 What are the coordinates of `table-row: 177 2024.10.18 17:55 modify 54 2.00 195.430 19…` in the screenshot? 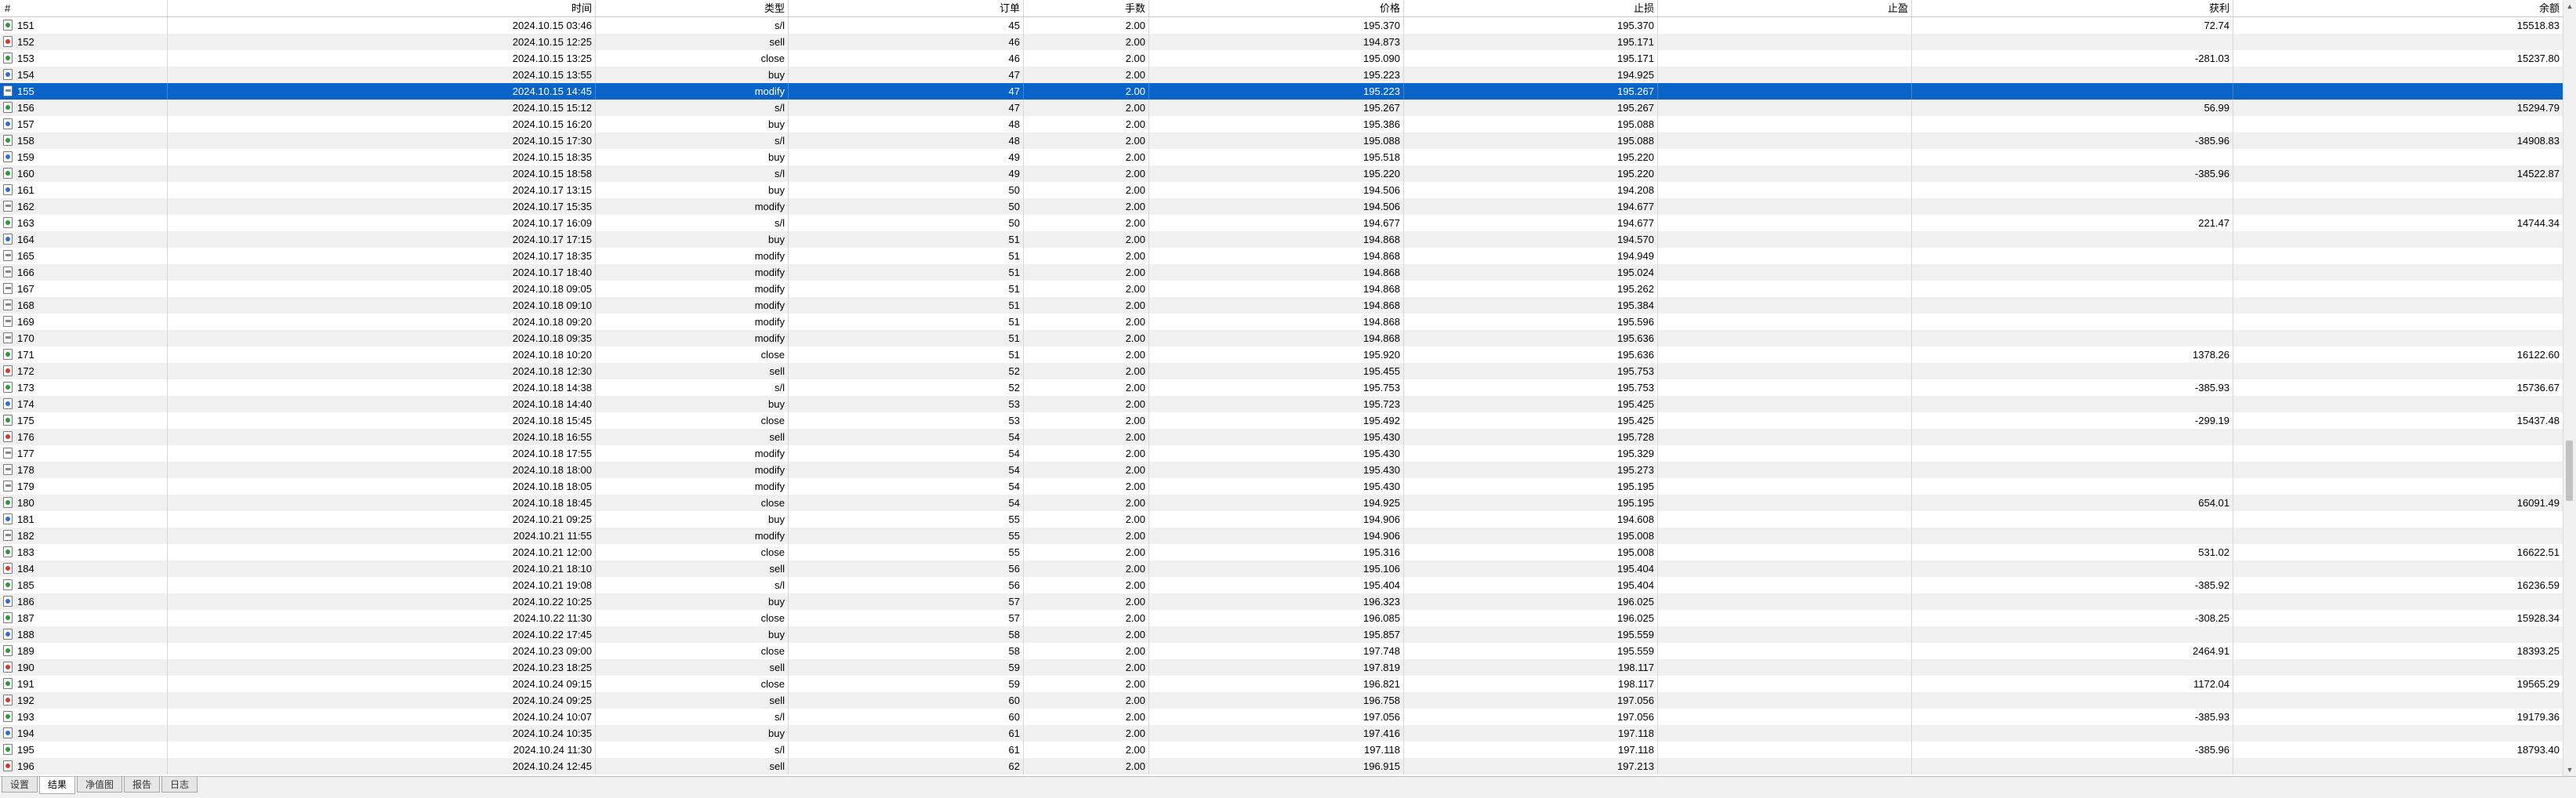 It's located at (1282, 454).